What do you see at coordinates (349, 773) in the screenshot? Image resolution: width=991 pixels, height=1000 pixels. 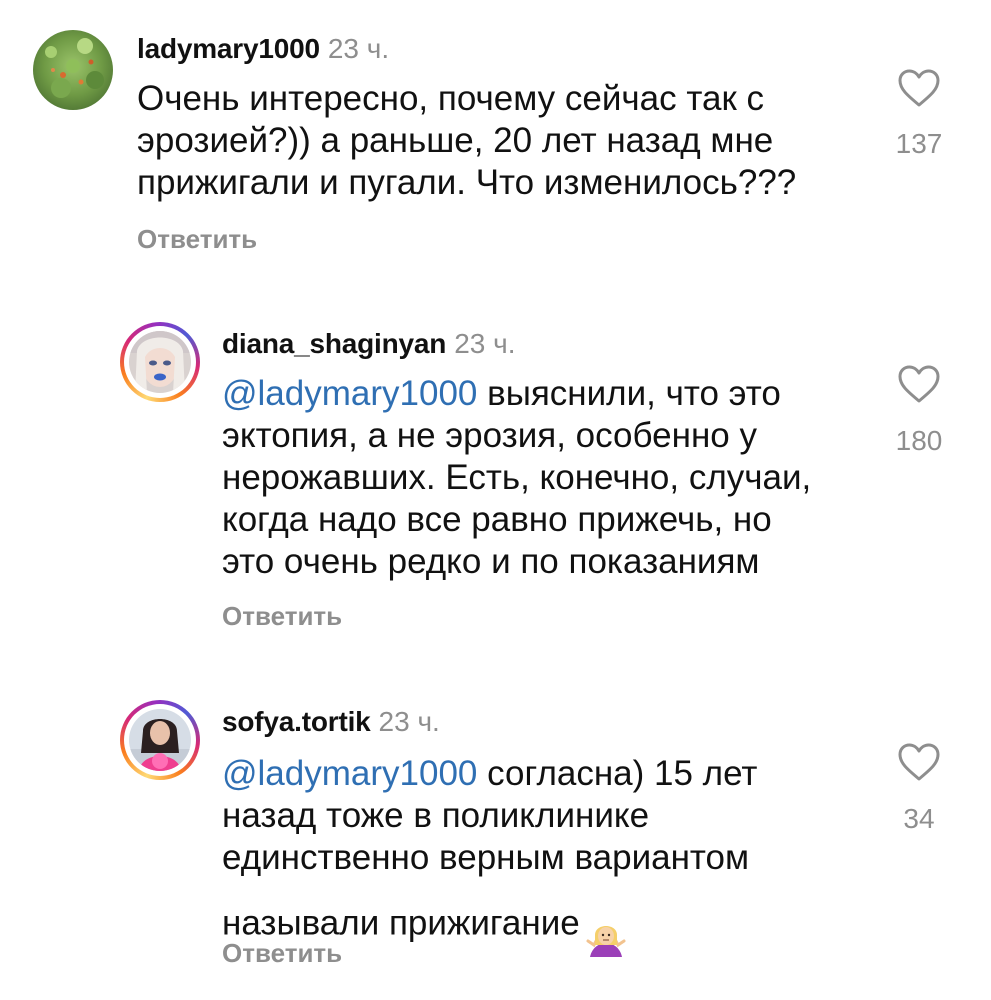 I see `mention-link: @ladymary1000` at bounding box center [349, 773].